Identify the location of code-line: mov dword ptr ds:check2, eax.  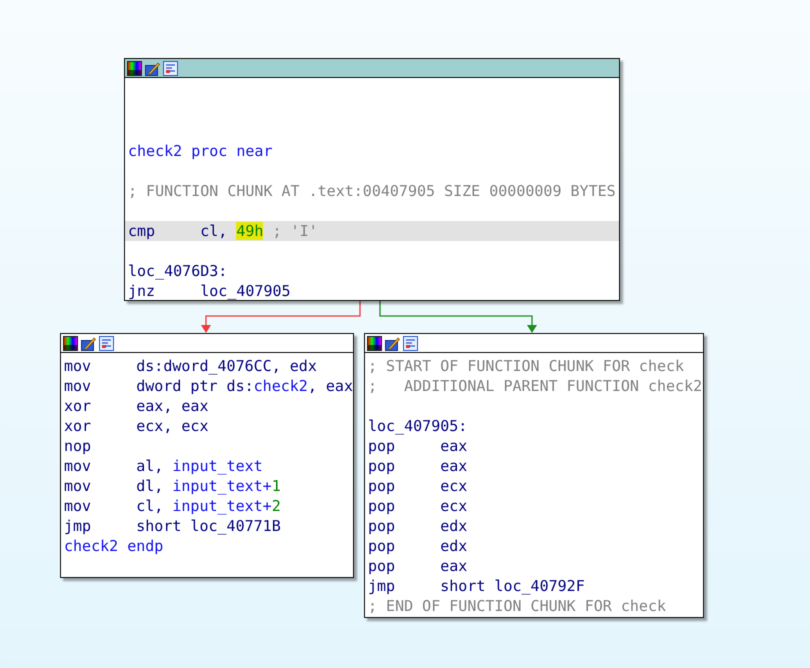
(208, 386).